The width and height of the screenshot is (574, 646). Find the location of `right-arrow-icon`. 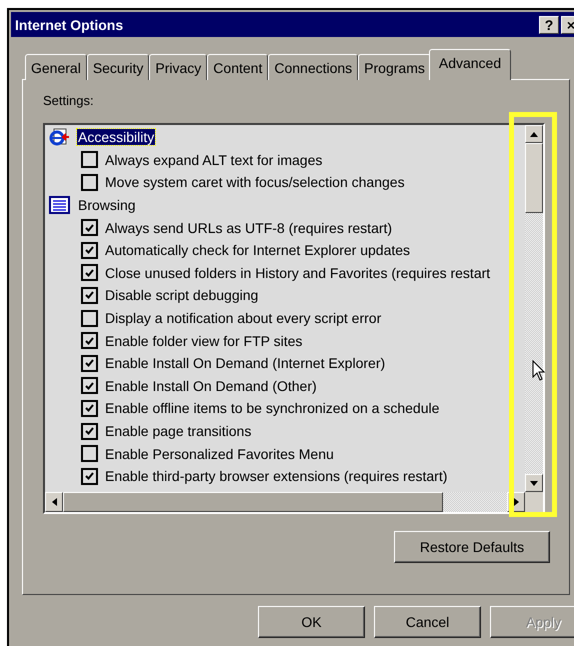

right-arrow-icon is located at coordinates (516, 502).